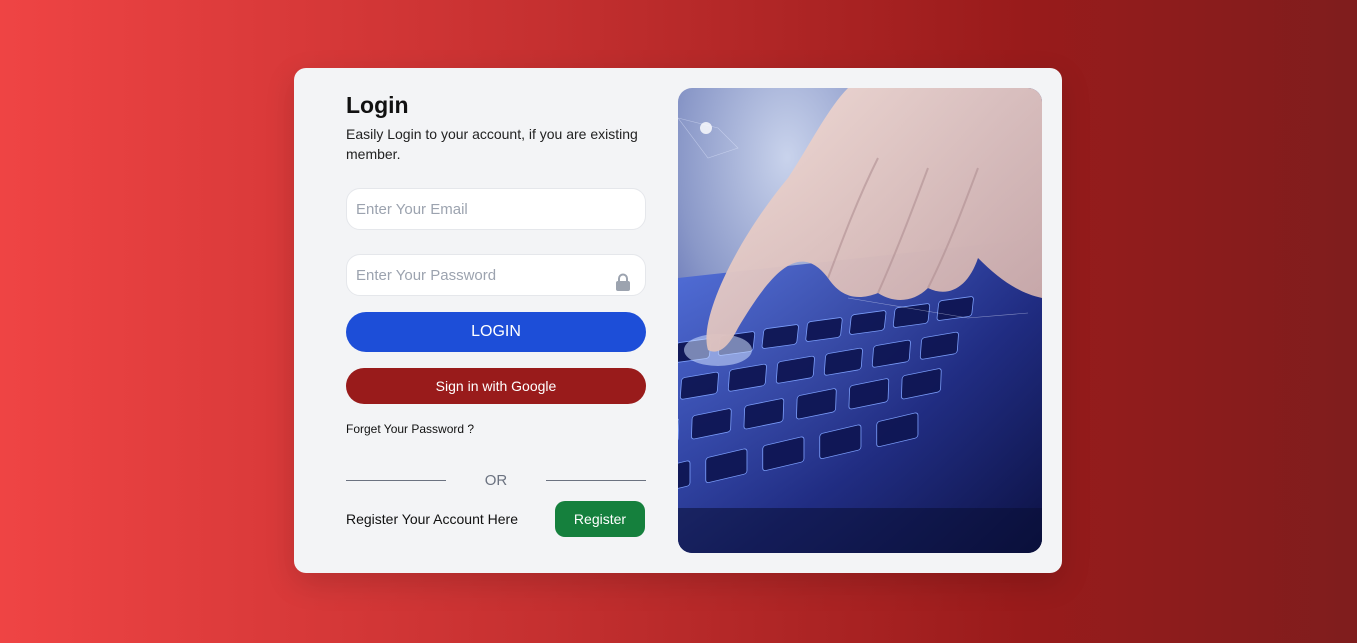 The height and width of the screenshot is (643, 1357). I want to click on email-field, so click(496, 209).